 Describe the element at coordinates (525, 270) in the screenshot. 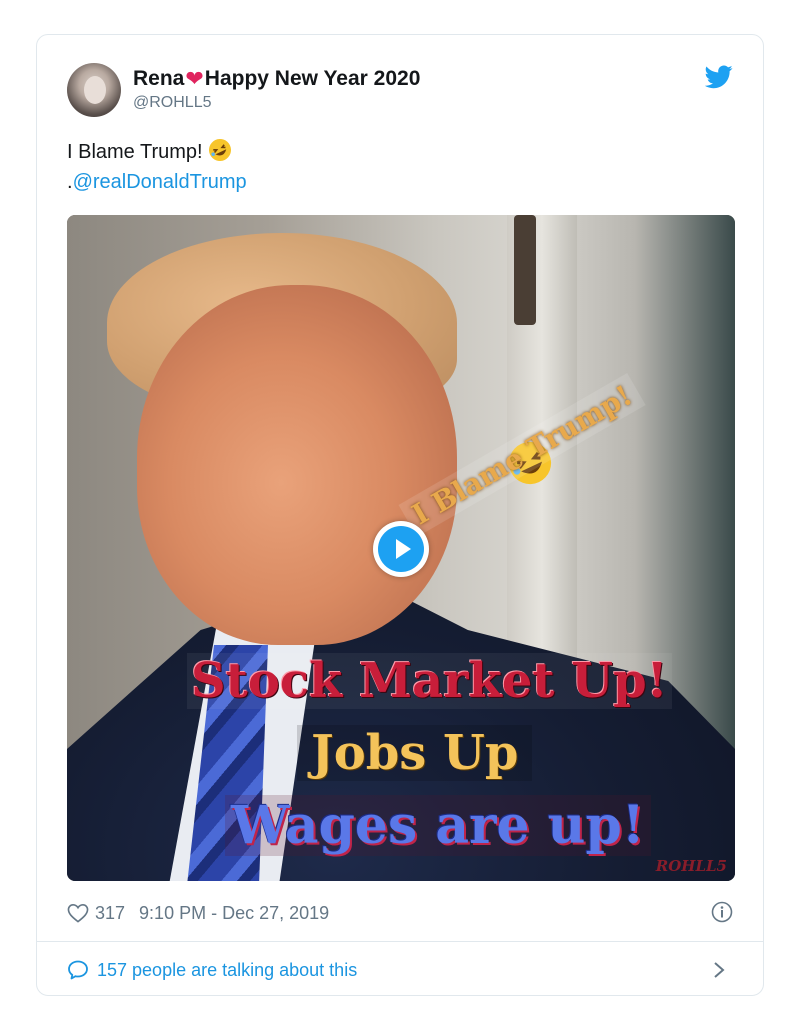

I see `media-door-handle` at that location.